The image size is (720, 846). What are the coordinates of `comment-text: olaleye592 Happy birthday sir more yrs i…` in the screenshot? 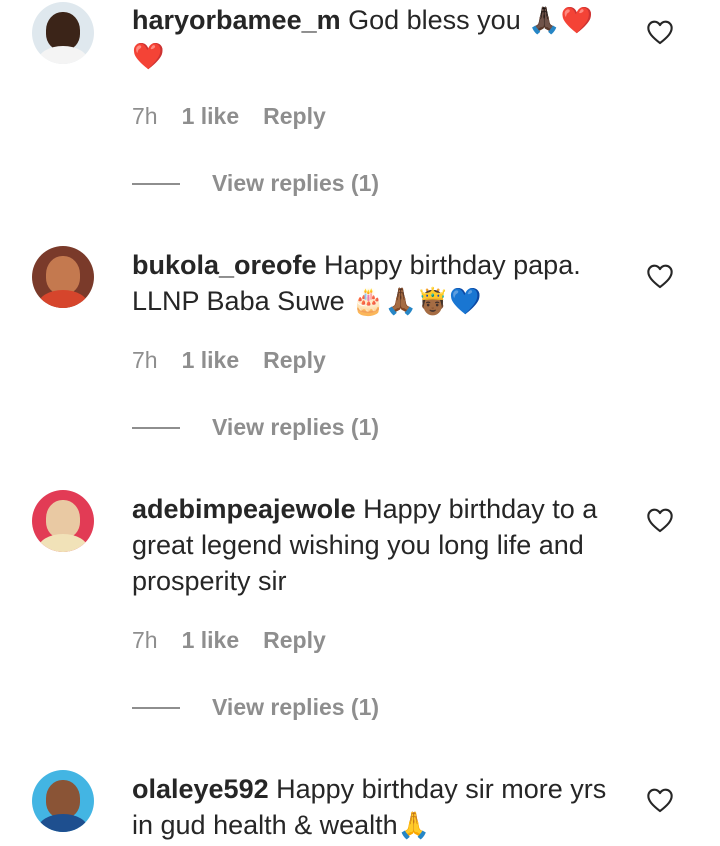 It's located at (377, 807).